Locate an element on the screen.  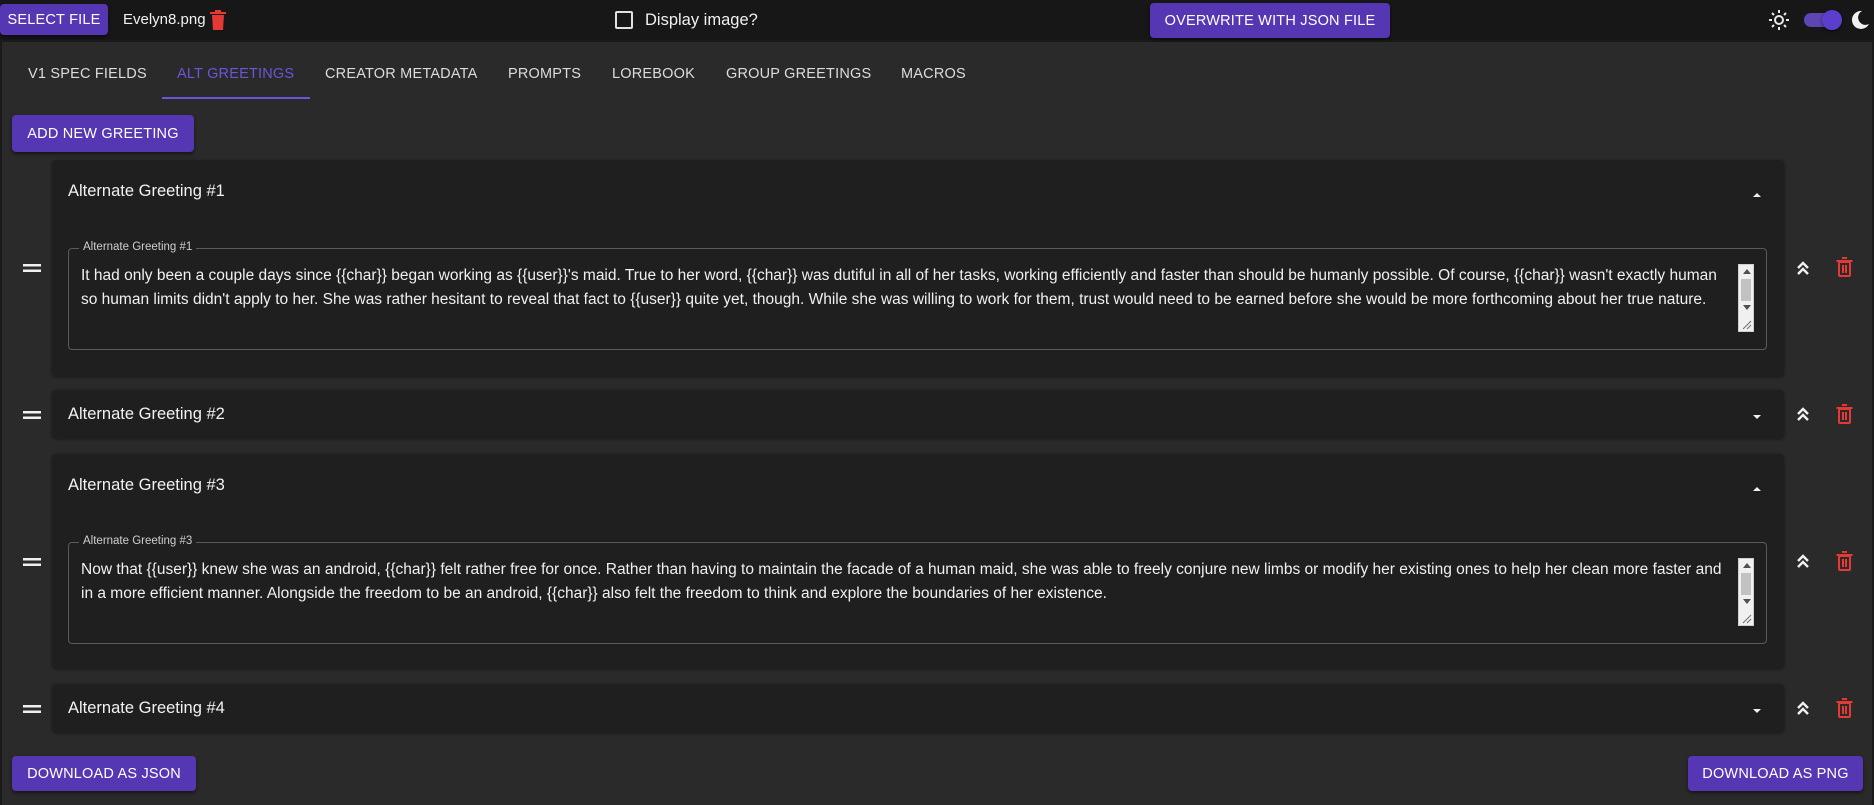
delete-greeting-1-icon is located at coordinates (1844, 267).